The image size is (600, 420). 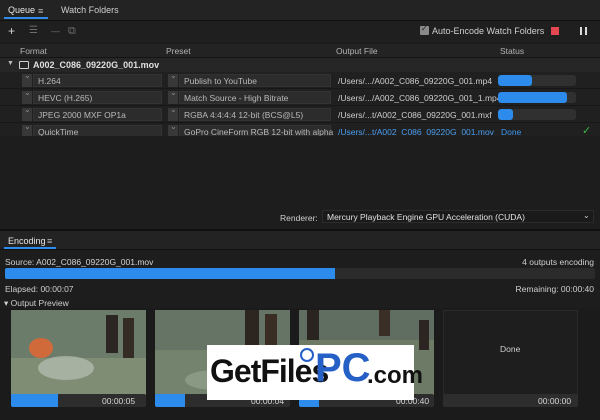 I want to click on film-icon, so click(x=24, y=65).